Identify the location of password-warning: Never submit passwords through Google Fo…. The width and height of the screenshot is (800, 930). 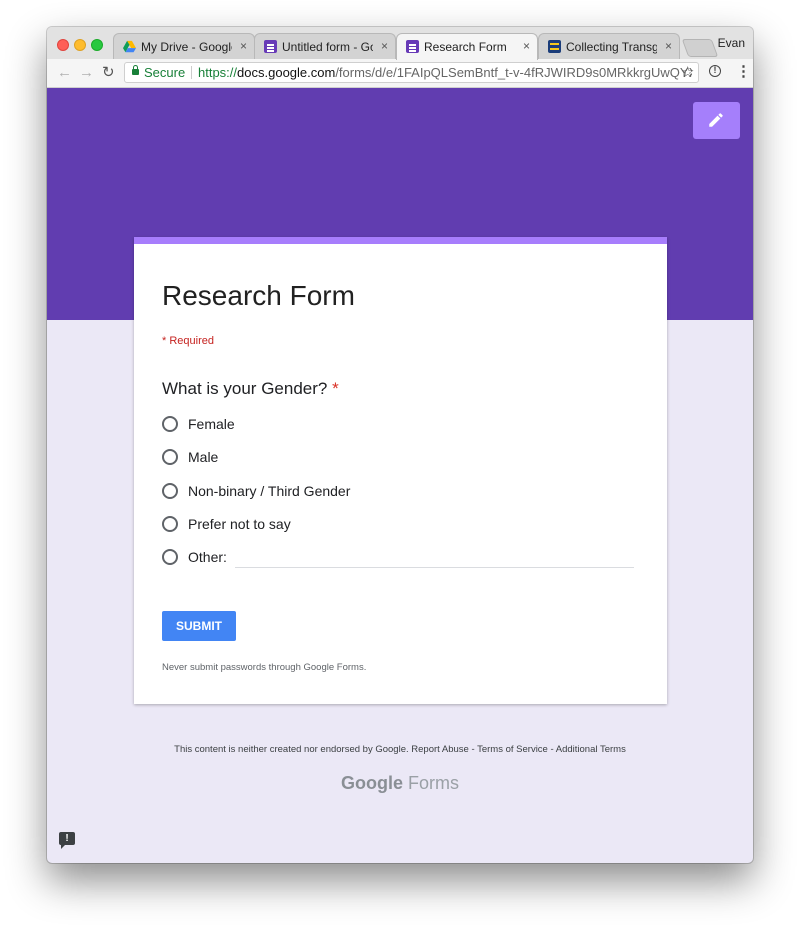
(264, 667).